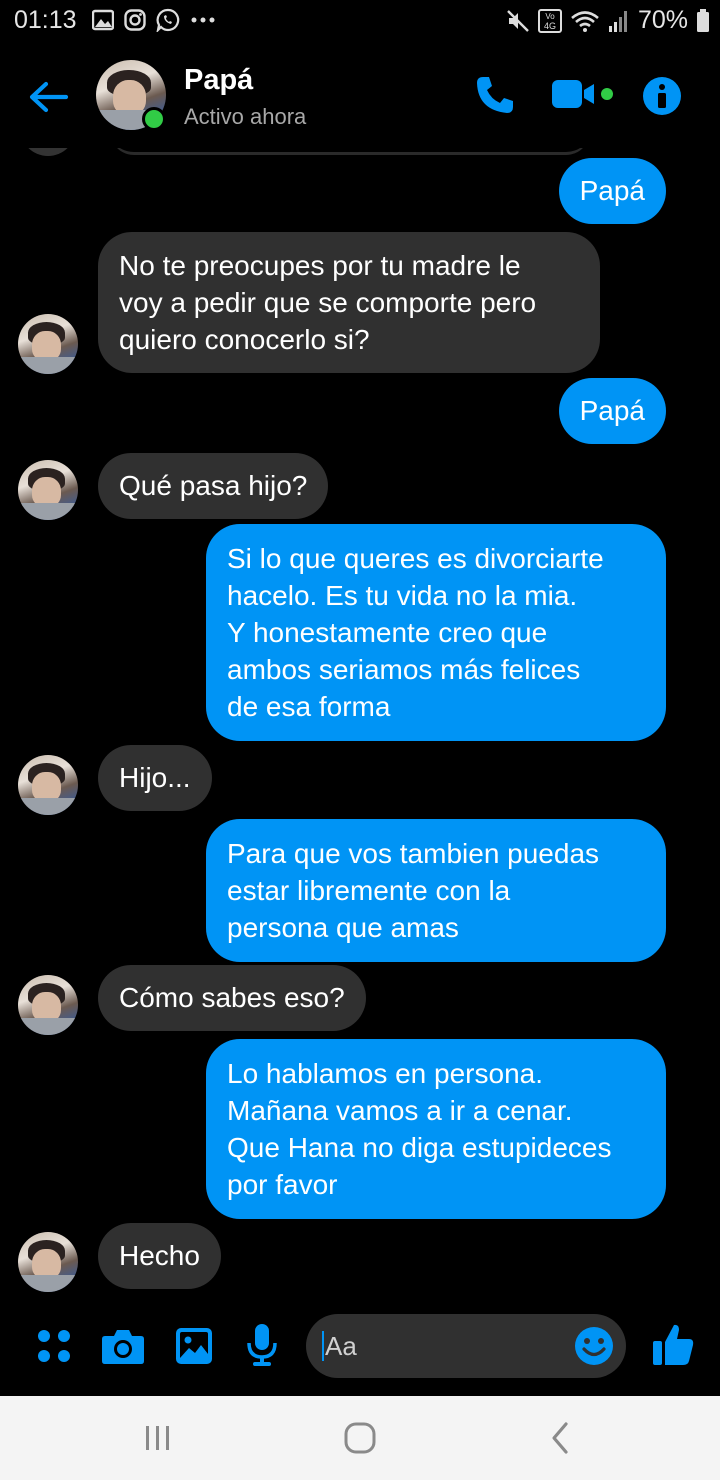 This screenshot has height=1480, width=720. Describe the element at coordinates (213, 486) in the screenshot. I see `message-bubble: Qué pasa hijo?` at that location.